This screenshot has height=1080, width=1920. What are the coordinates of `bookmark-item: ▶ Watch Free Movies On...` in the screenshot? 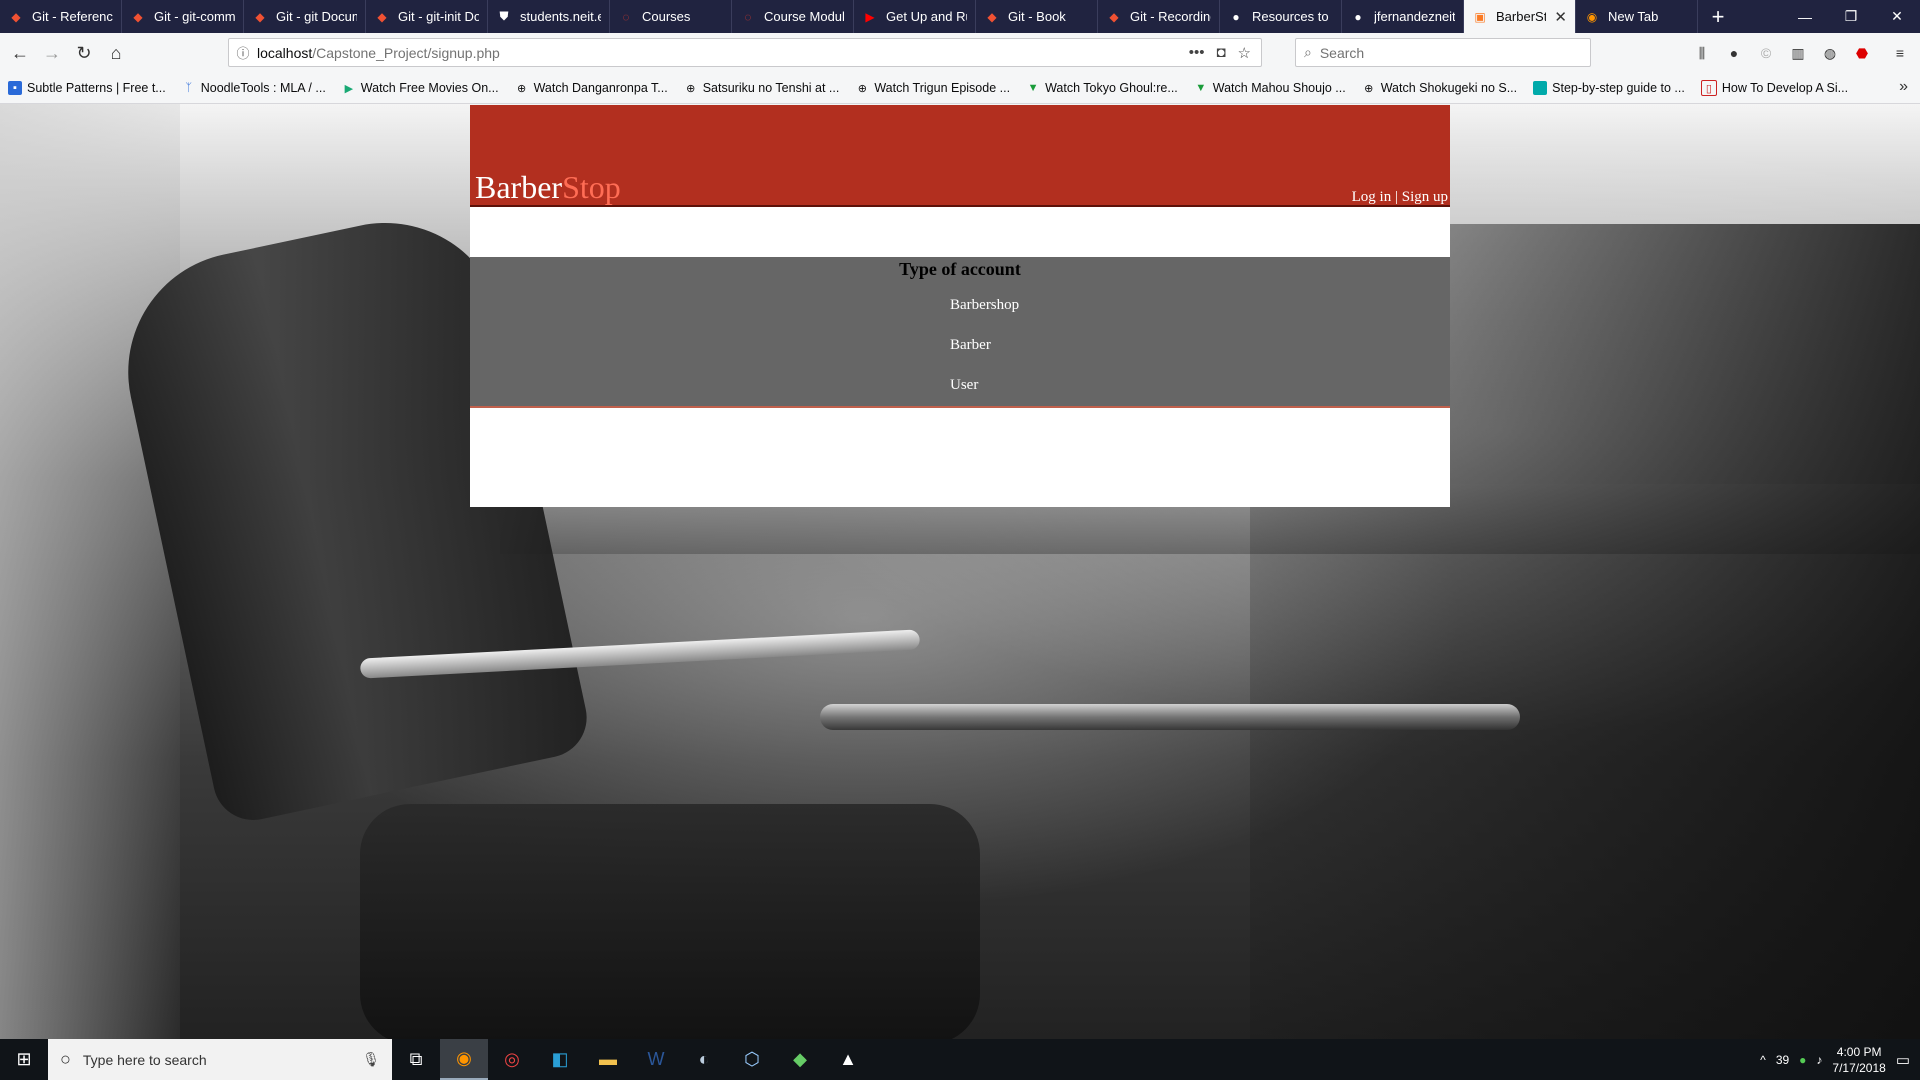 It's located at (420, 88).